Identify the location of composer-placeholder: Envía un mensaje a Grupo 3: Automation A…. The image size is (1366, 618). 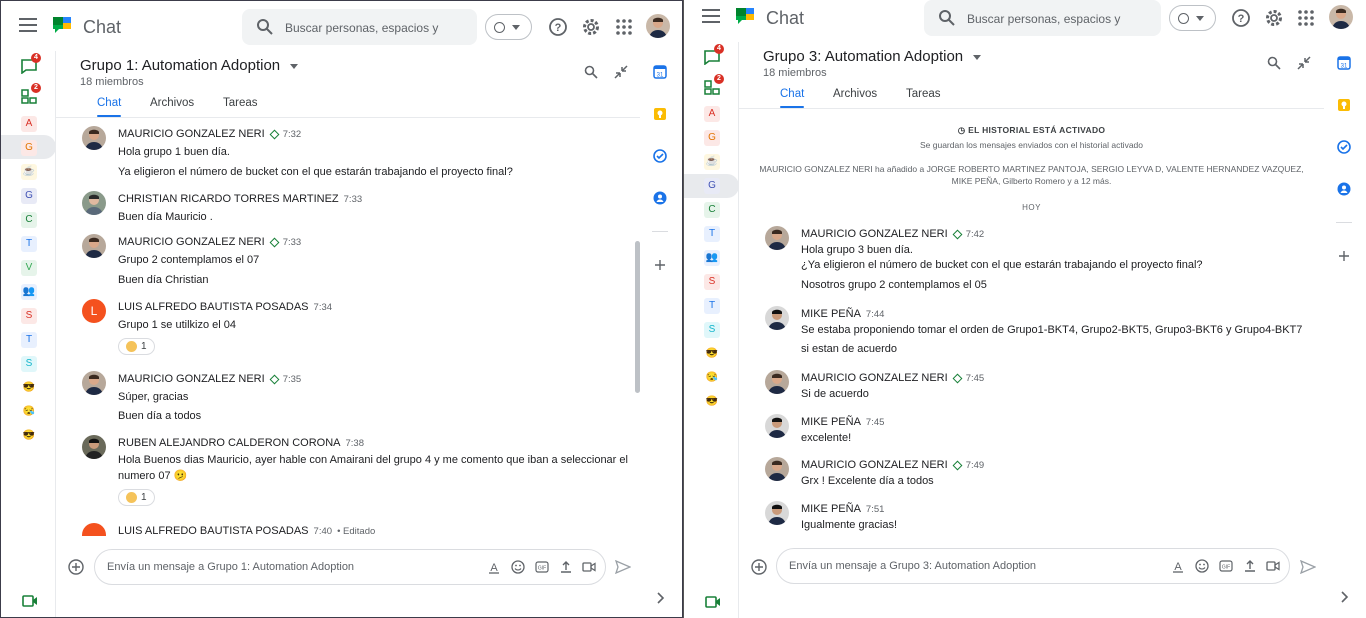
(912, 566).